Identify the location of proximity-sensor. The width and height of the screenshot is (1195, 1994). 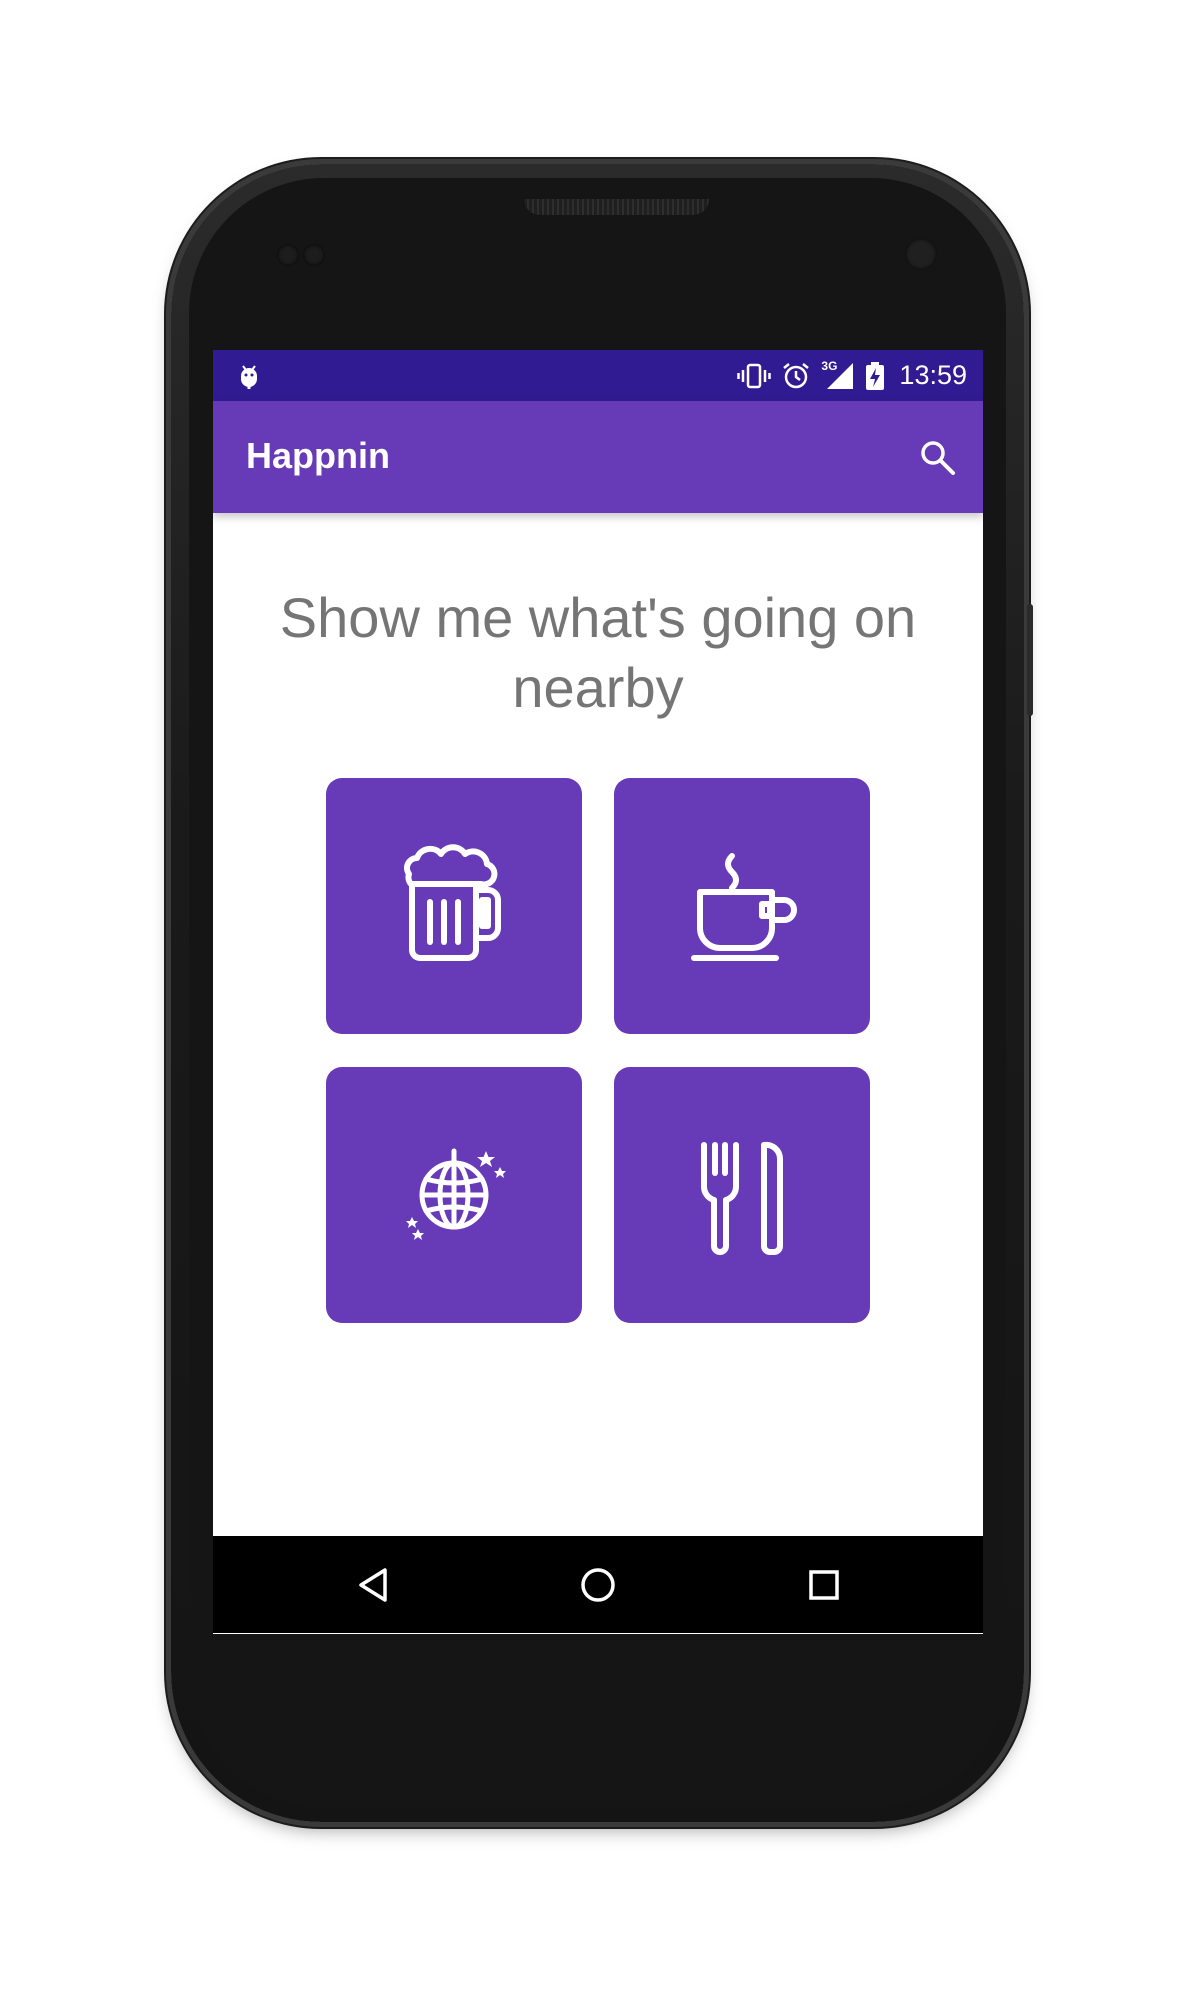
(288, 255).